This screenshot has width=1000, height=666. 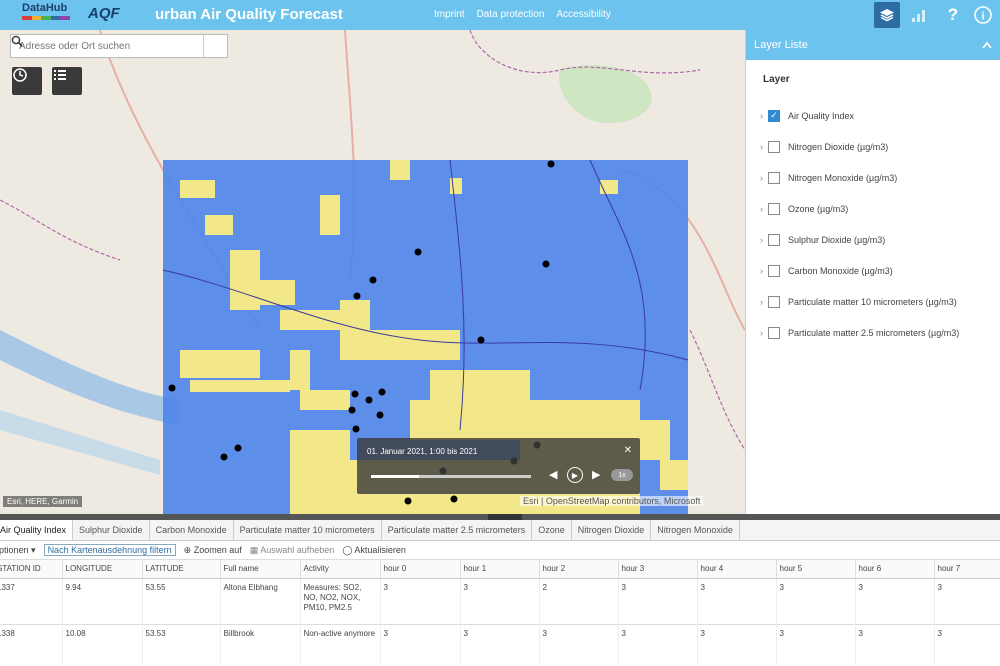 What do you see at coordinates (109, 550) in the screenshot?
I see `filter-by-extent-button: Nach Kartenausdehnung filtern` at bounding box center [109, 550].